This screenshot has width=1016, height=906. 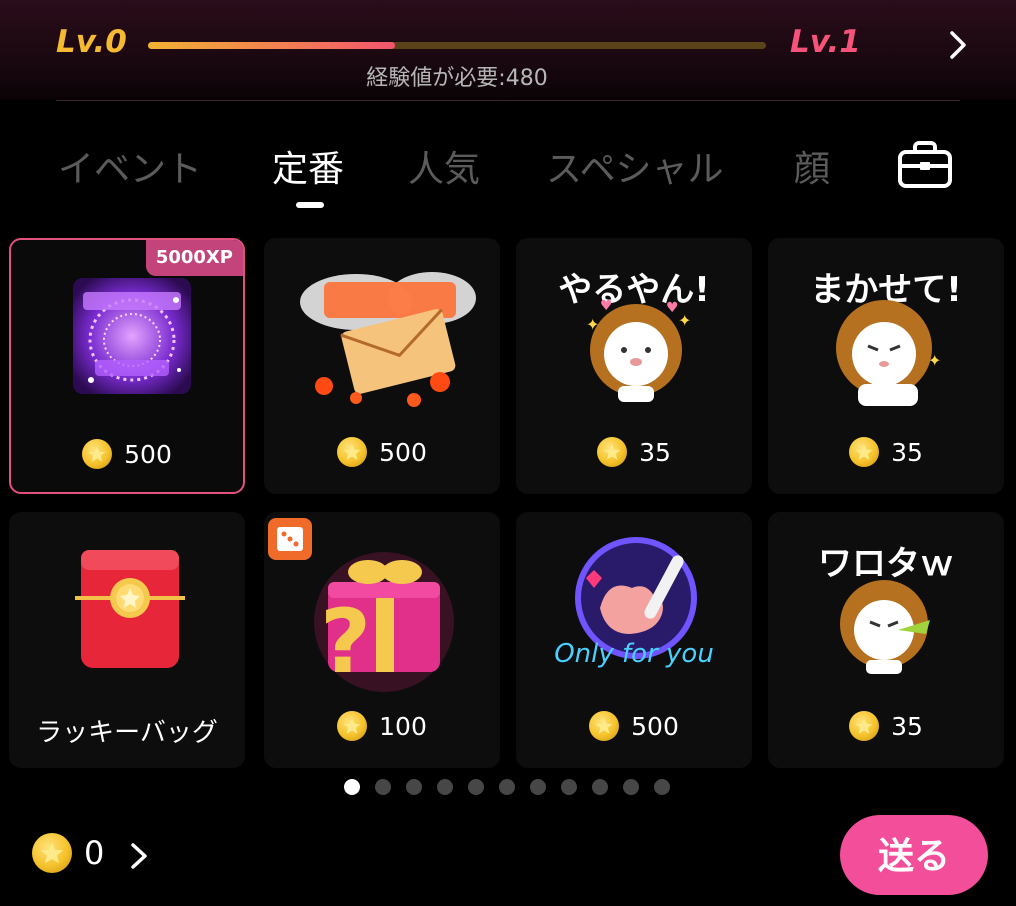 I want to click on next-level-label: Lv.1, so click(x=825, y=42).